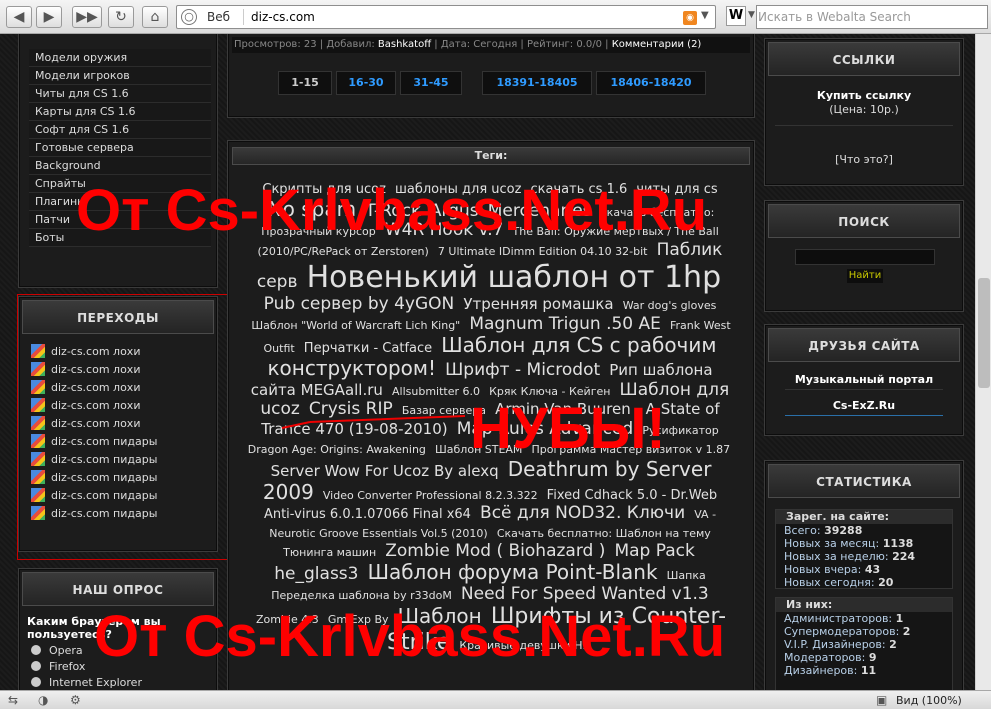  Describe the element at coordinates (458, 189) in the screenshot. I see `tag-link: шаблоны для ucoz` at that location.